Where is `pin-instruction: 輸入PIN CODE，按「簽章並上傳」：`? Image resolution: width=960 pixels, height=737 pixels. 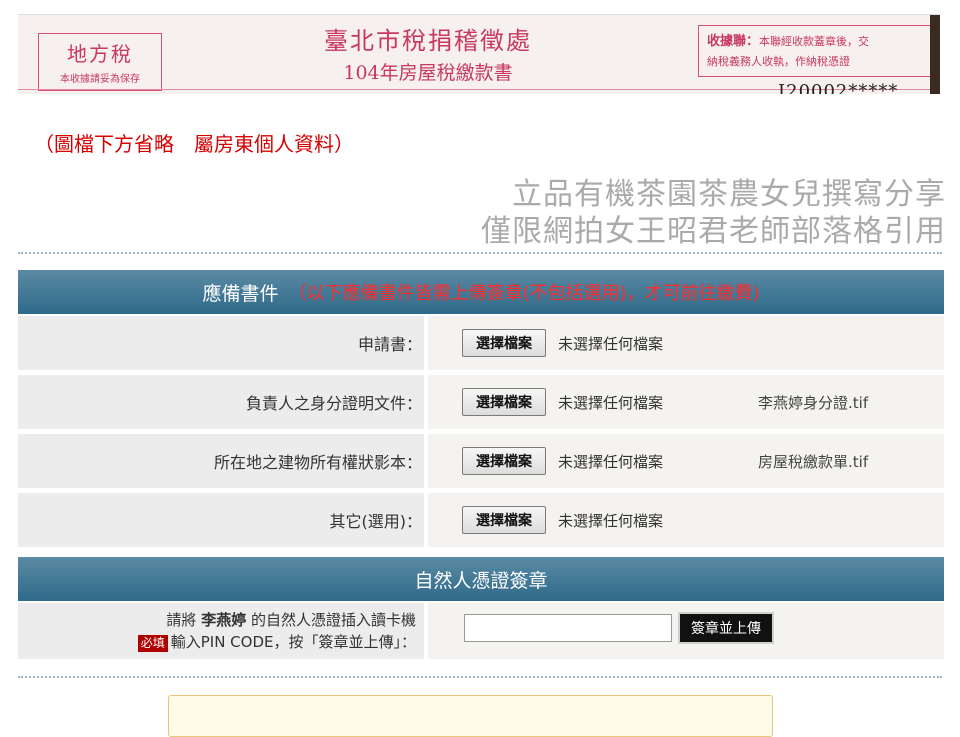
pin-instruction: 輸入PIN CODE，按「簽章並上傳」： is located at coordinates (293, 642).